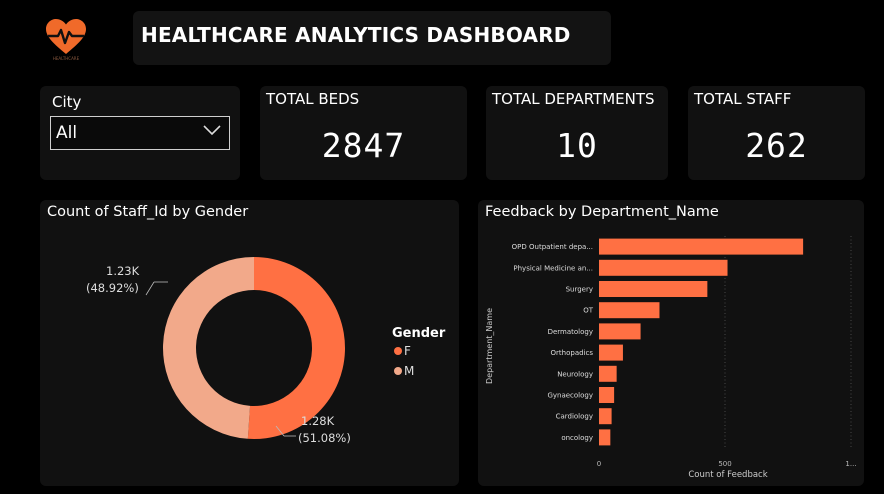 The image size is (884, 494). I want to click on total-beds-value: 2847, so click(363, 145).